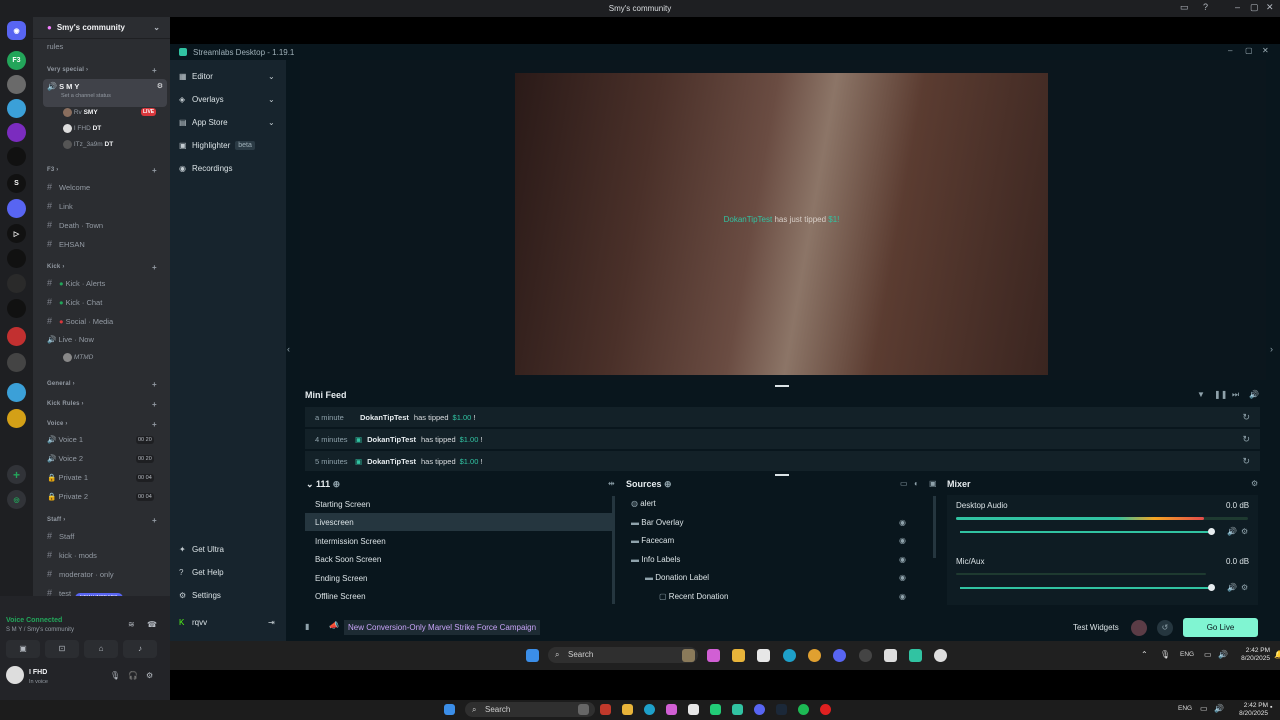  I want to click on nav-overlays: ◈ Overlays, so click(201, 99).